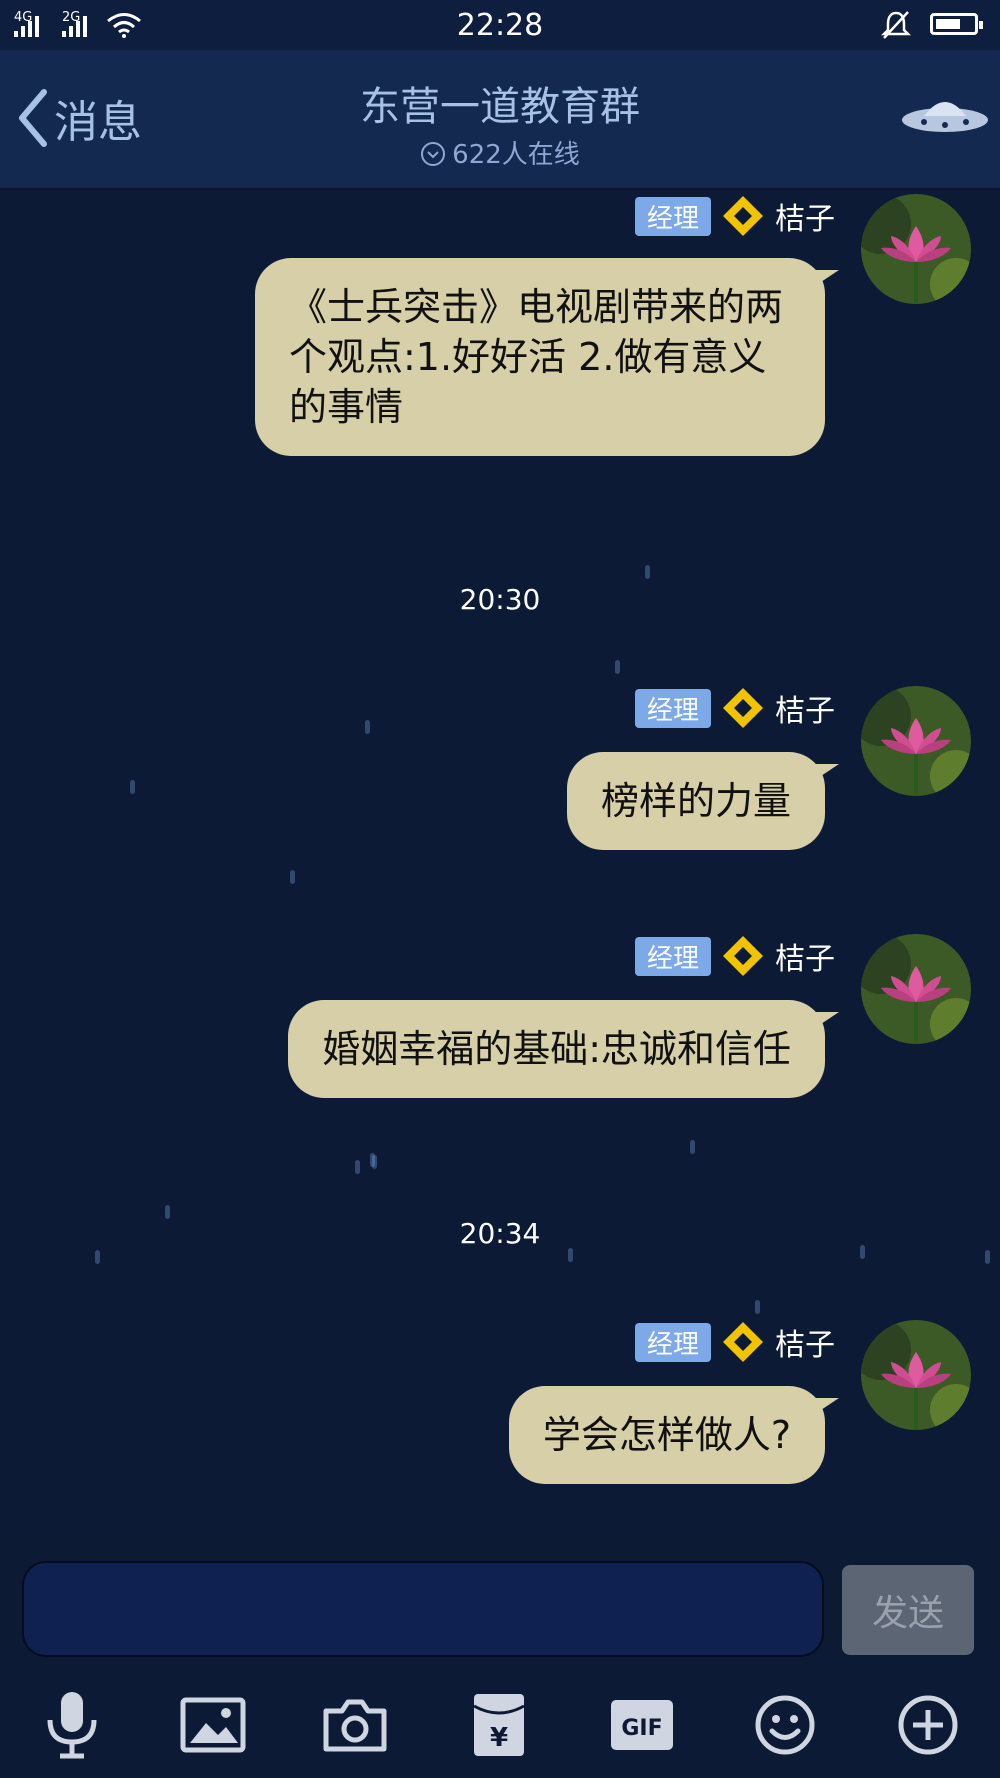 The image size is (1000, 1778). Describe the element at coordinates (674, 1435) in the screenshot. I see `message-bubble: 学会怎样做人?` at that location.